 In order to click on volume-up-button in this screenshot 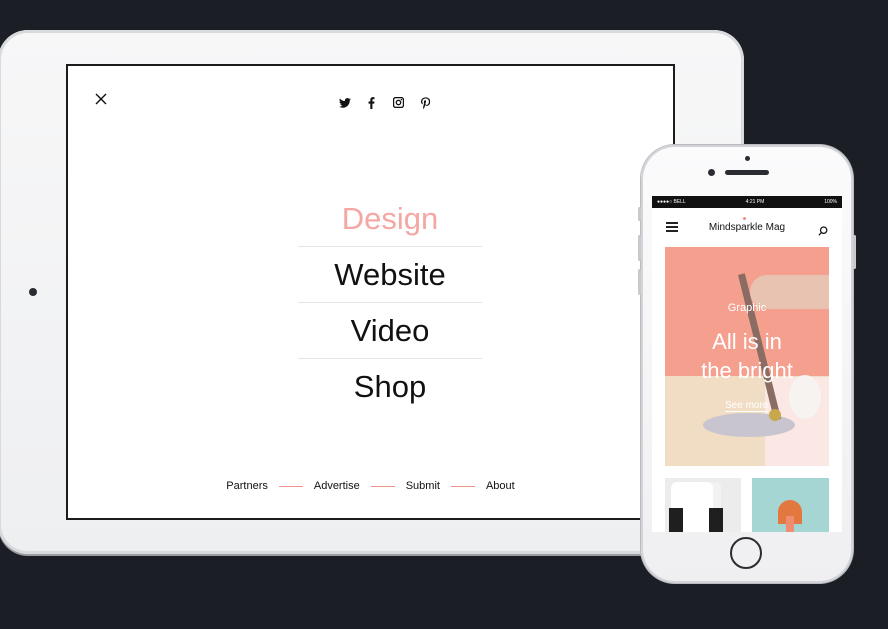, I will do `click(639, 248)`.